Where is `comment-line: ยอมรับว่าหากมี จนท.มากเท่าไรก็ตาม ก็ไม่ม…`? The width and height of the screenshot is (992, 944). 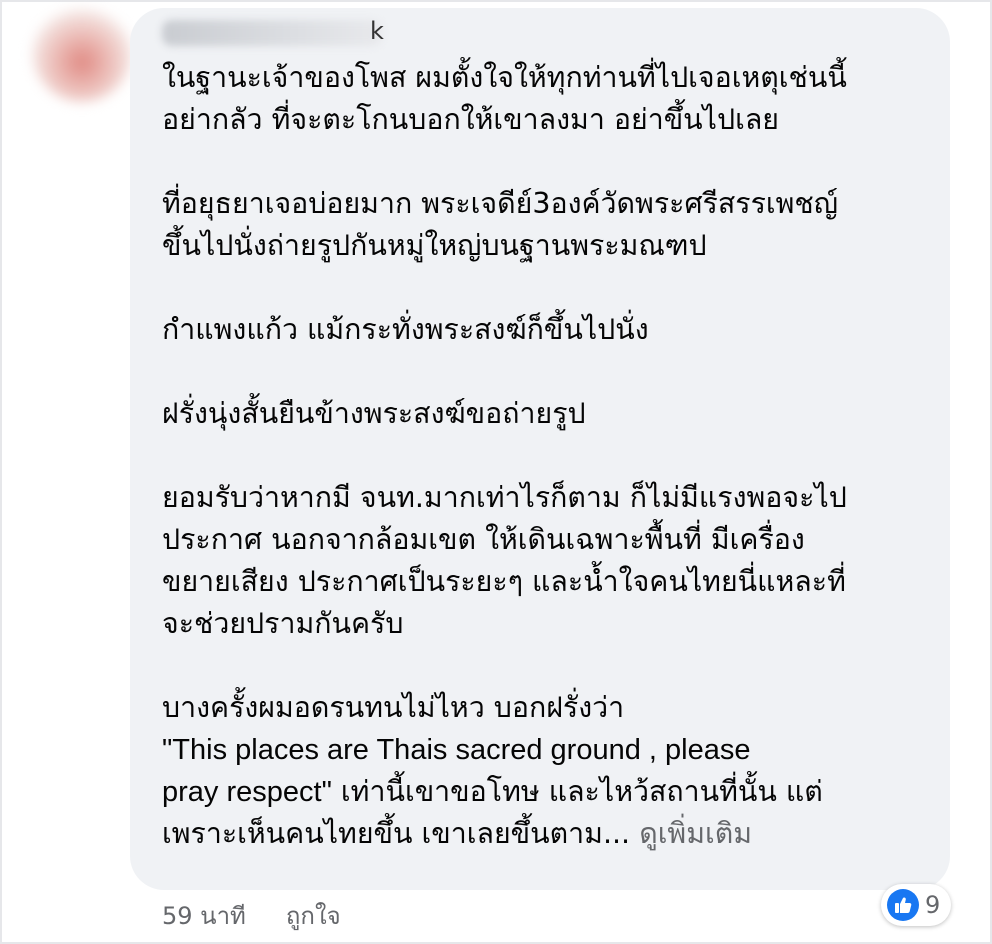 comment-line: ยอมรับว่าหากมี จนท.มากเท่าไรก็ตาม ก็ไม่ม… is located at coordinates (504, 497).